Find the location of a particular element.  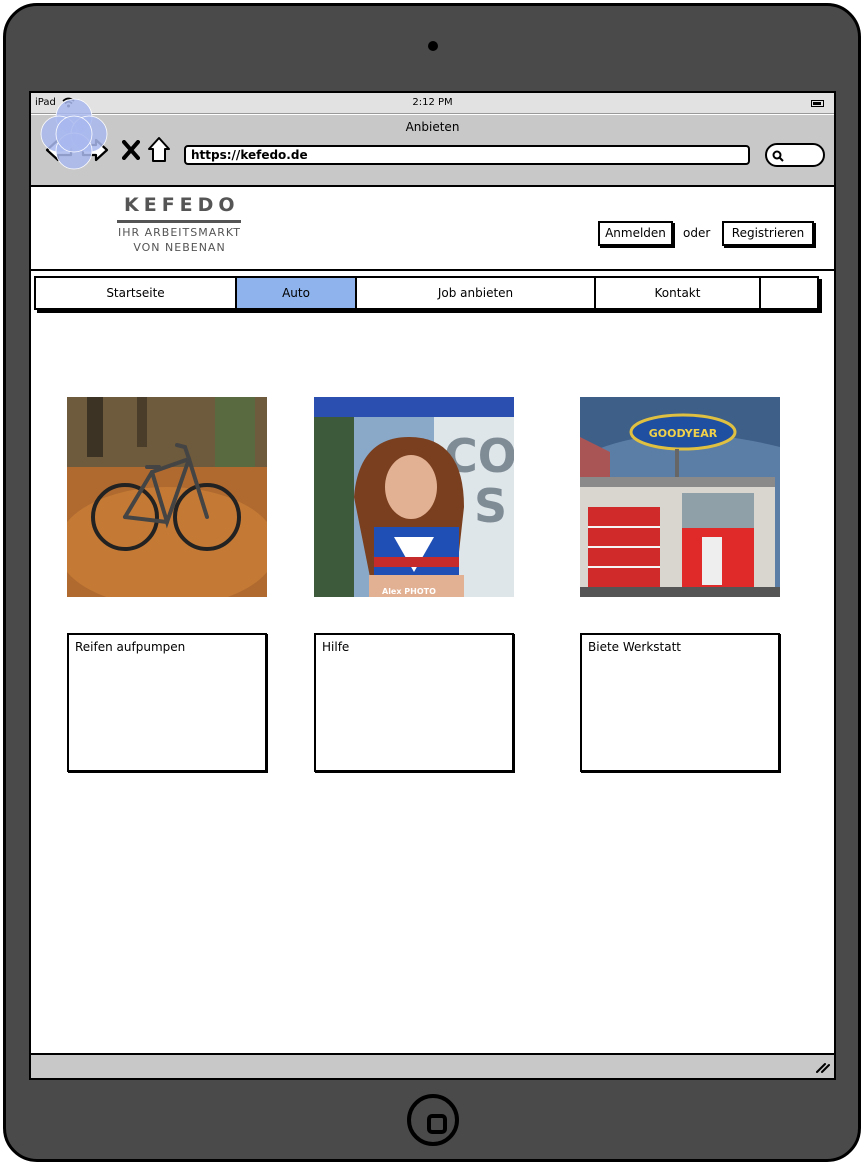

brand-tagline-1: IHR ARBEITSMARKT is located at coordinates (179, 232).